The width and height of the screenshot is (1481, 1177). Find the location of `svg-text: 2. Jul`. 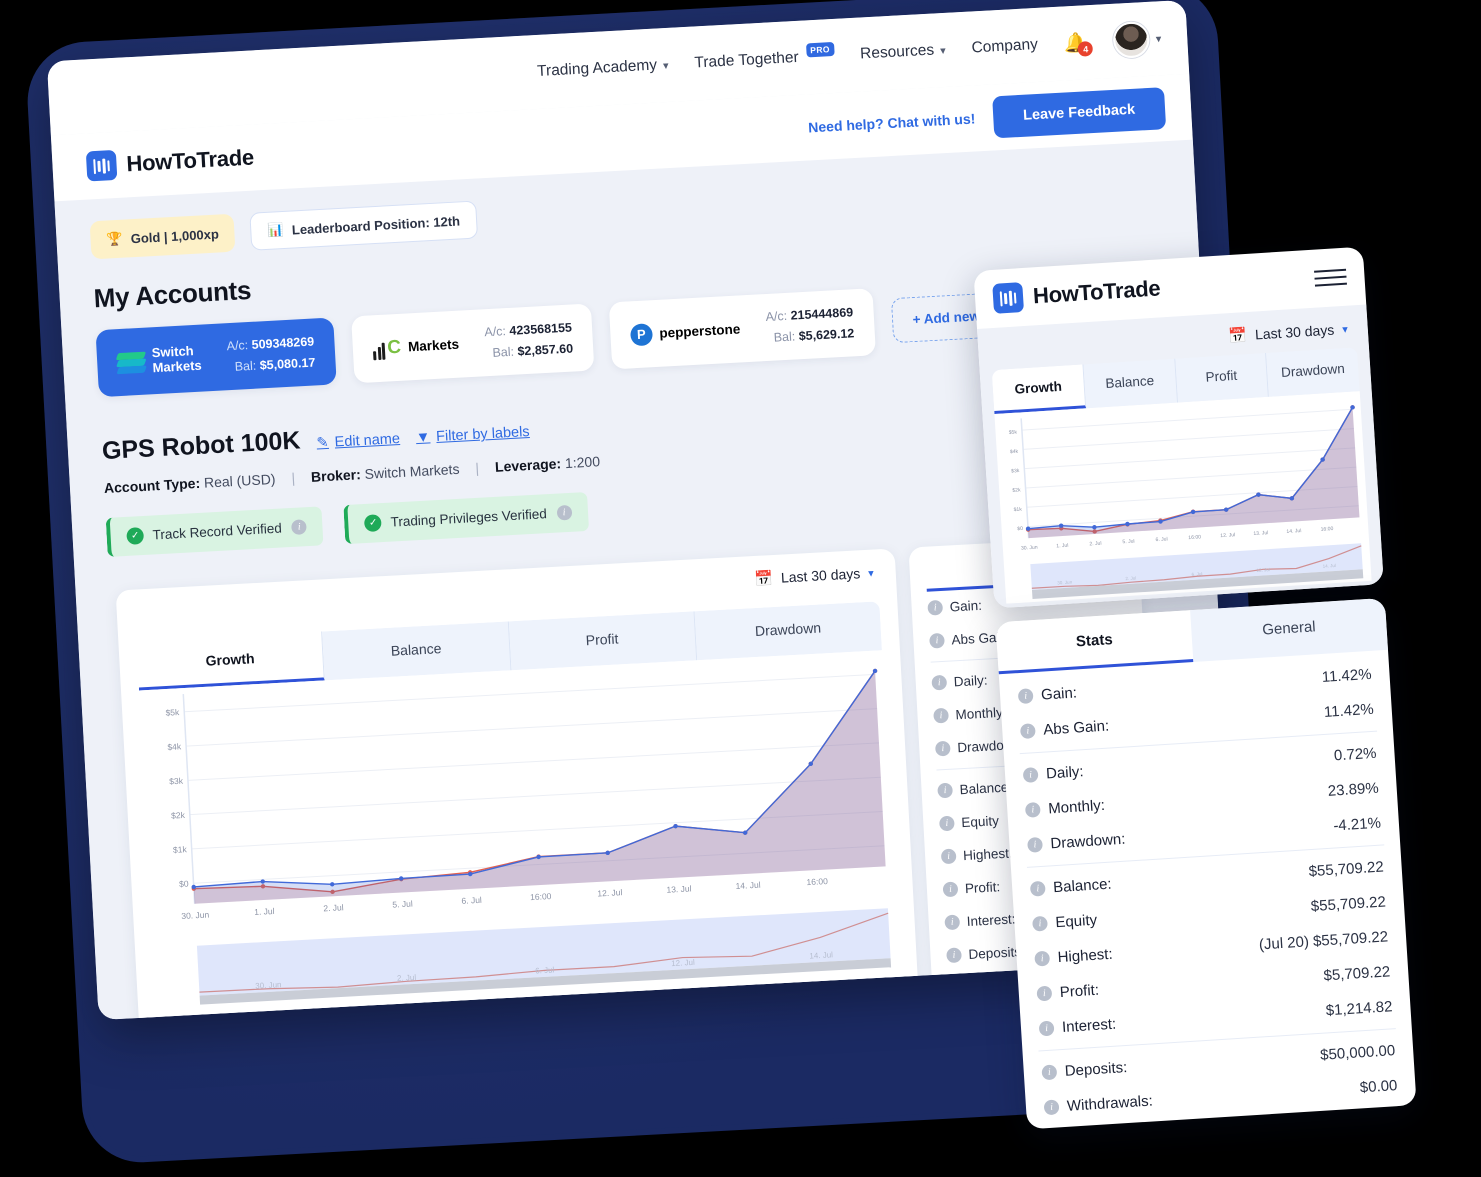

svg-text: 2. Jul is located at coordinates (1130, 579).